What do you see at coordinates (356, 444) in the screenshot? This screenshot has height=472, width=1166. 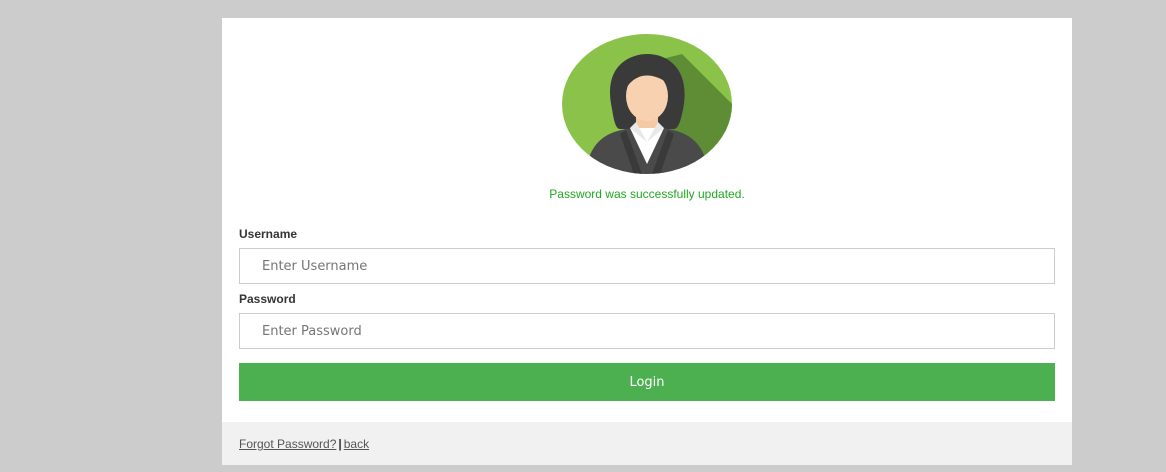 I see `back-link: back` at bounding box center [356, 444].